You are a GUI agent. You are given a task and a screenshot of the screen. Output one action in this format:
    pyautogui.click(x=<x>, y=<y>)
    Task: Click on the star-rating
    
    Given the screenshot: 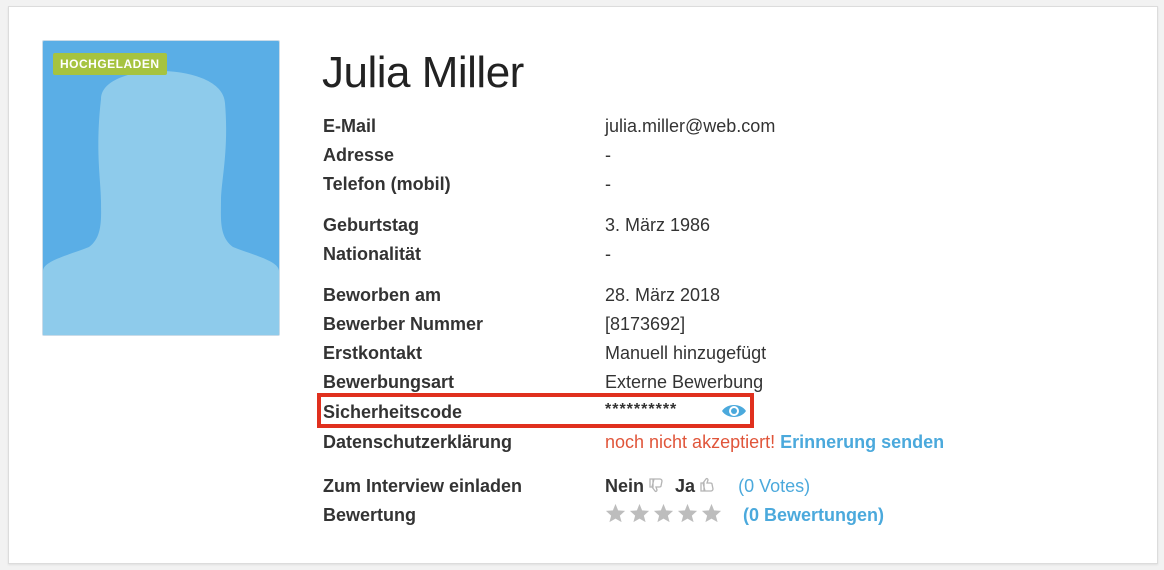 What is the action you would take?
    pyautogui.click(x=665, y=515)
    